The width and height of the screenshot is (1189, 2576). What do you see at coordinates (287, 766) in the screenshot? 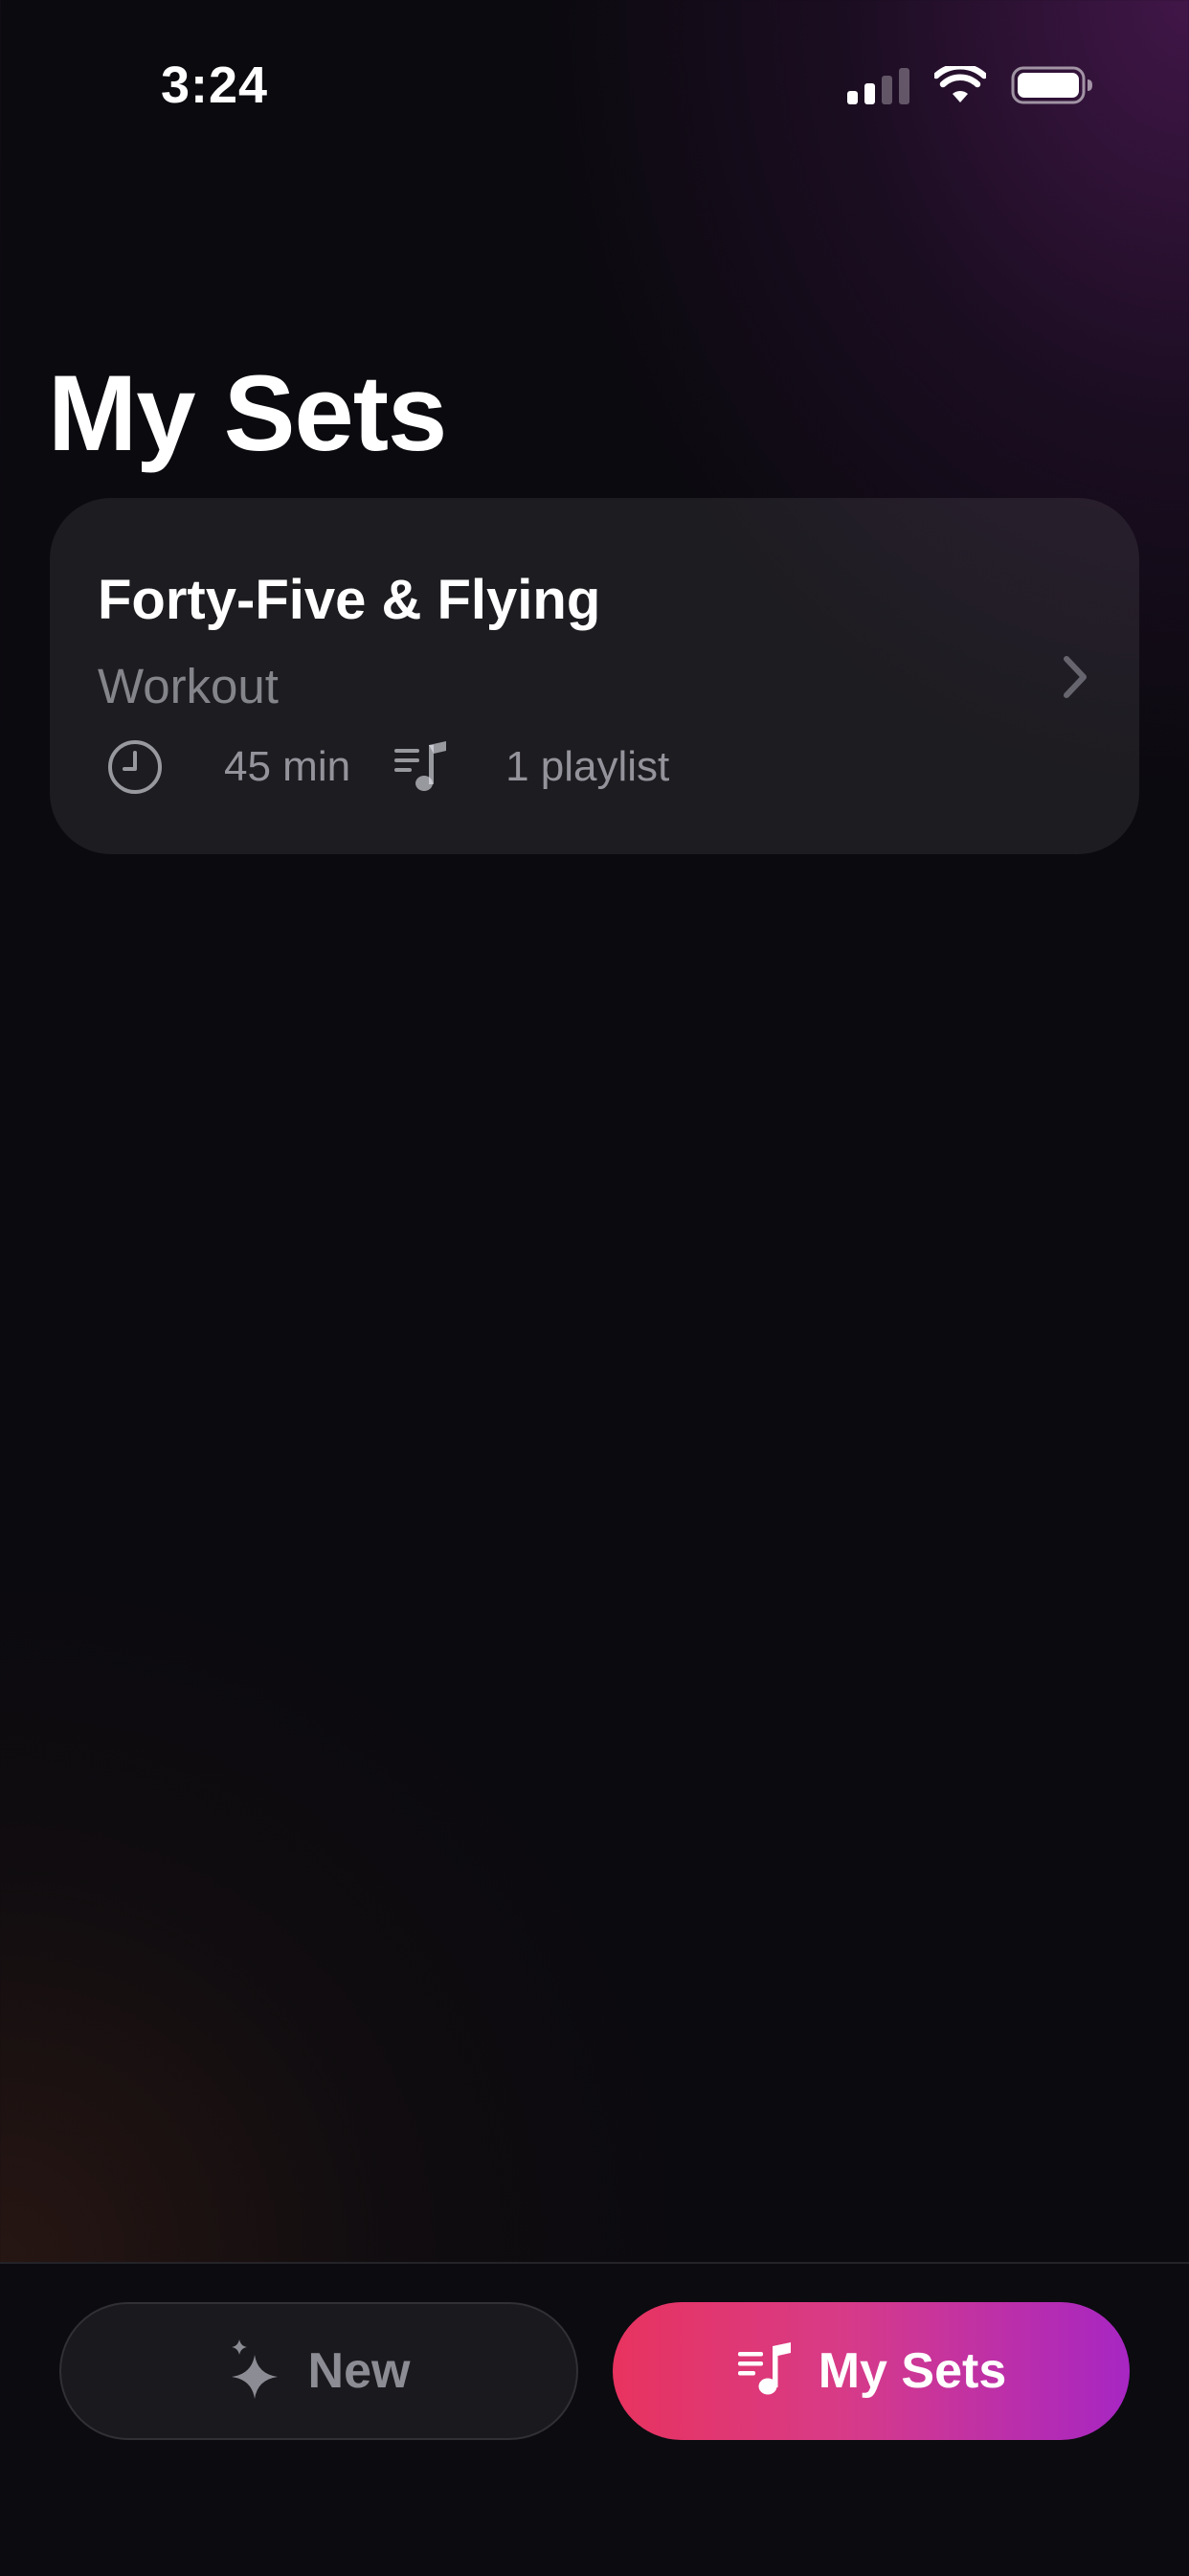
I see `set-duration: 45 min` at bounding box center [287, 766].